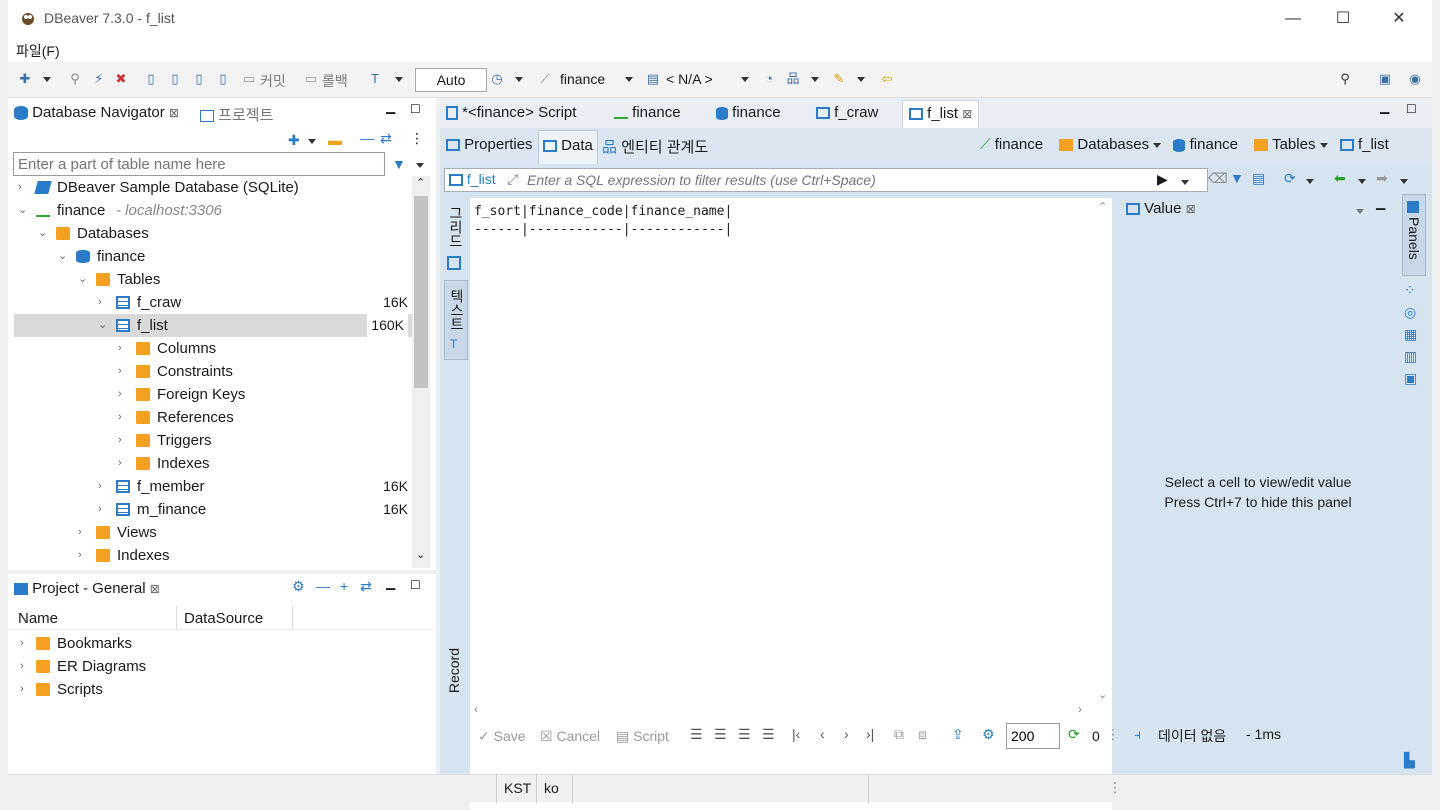 The image size is (1440, 810). What do you see at coordinates (1410, 334) in the screenshot?
I see `calc-icon: ▦` at bounding box center [1410, 334].